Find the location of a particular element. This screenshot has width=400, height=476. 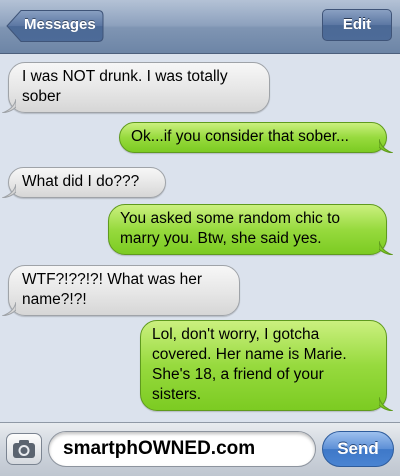

back-button-label: Messages is located at coordinates (60, 24).